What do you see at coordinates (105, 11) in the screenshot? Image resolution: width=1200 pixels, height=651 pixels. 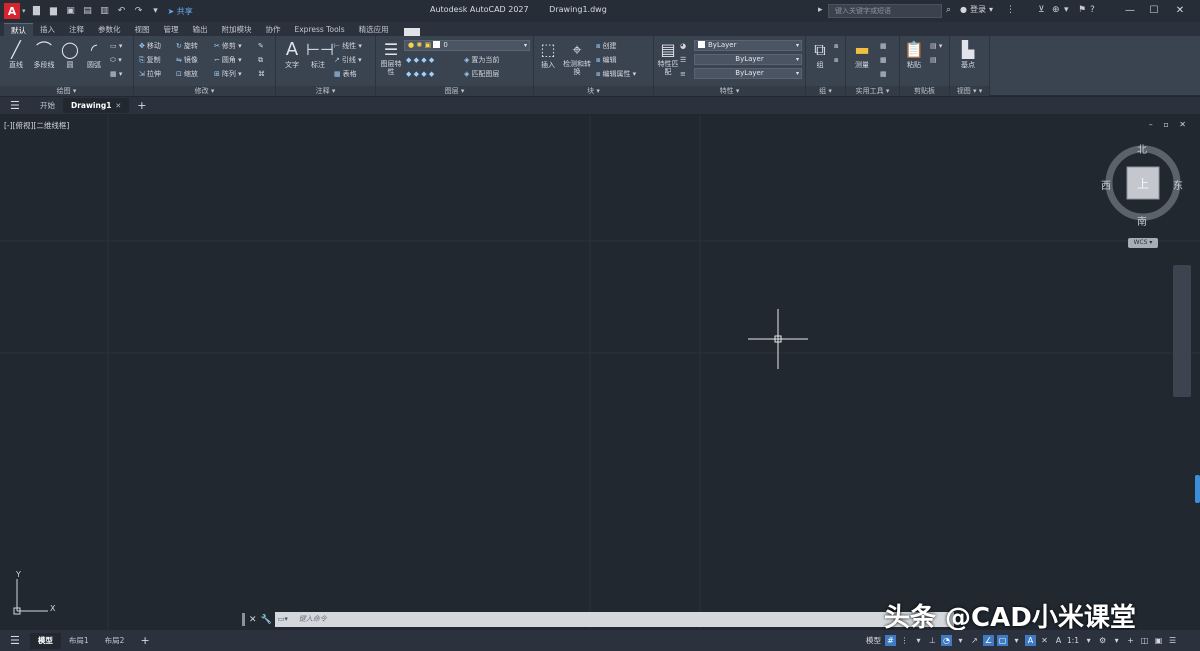 I see `print-icon: ▥` at bounding box center [105, 11].